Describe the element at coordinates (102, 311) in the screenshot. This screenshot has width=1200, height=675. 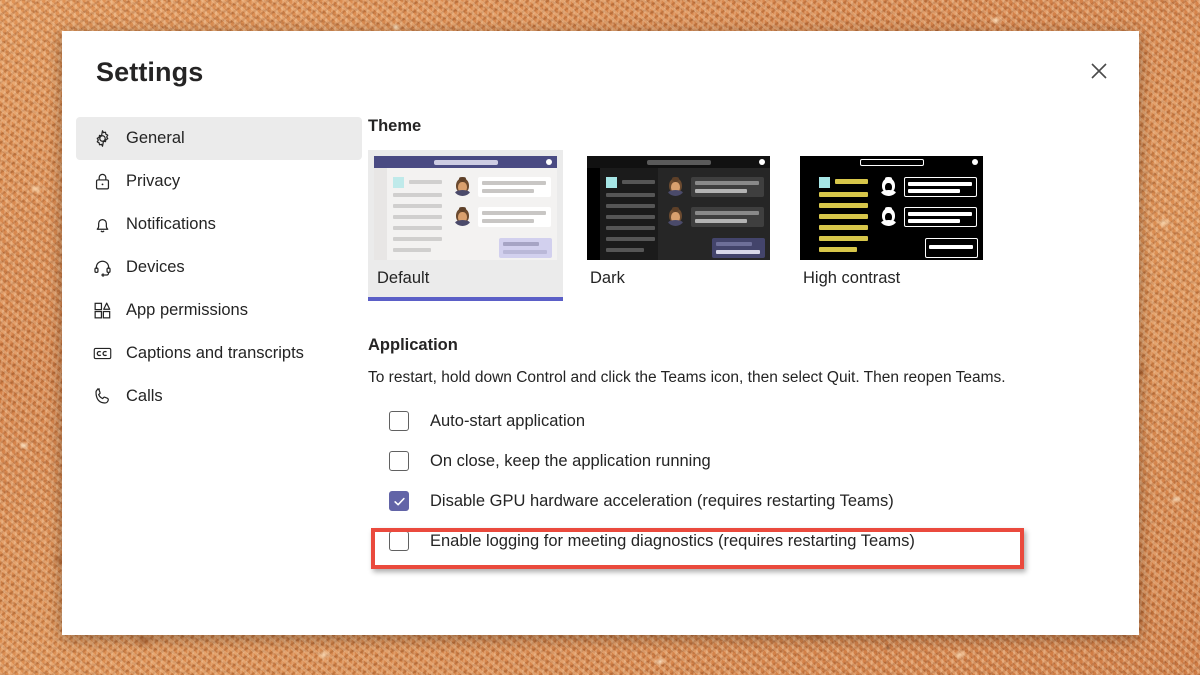
I see `apps-icon` at that location.